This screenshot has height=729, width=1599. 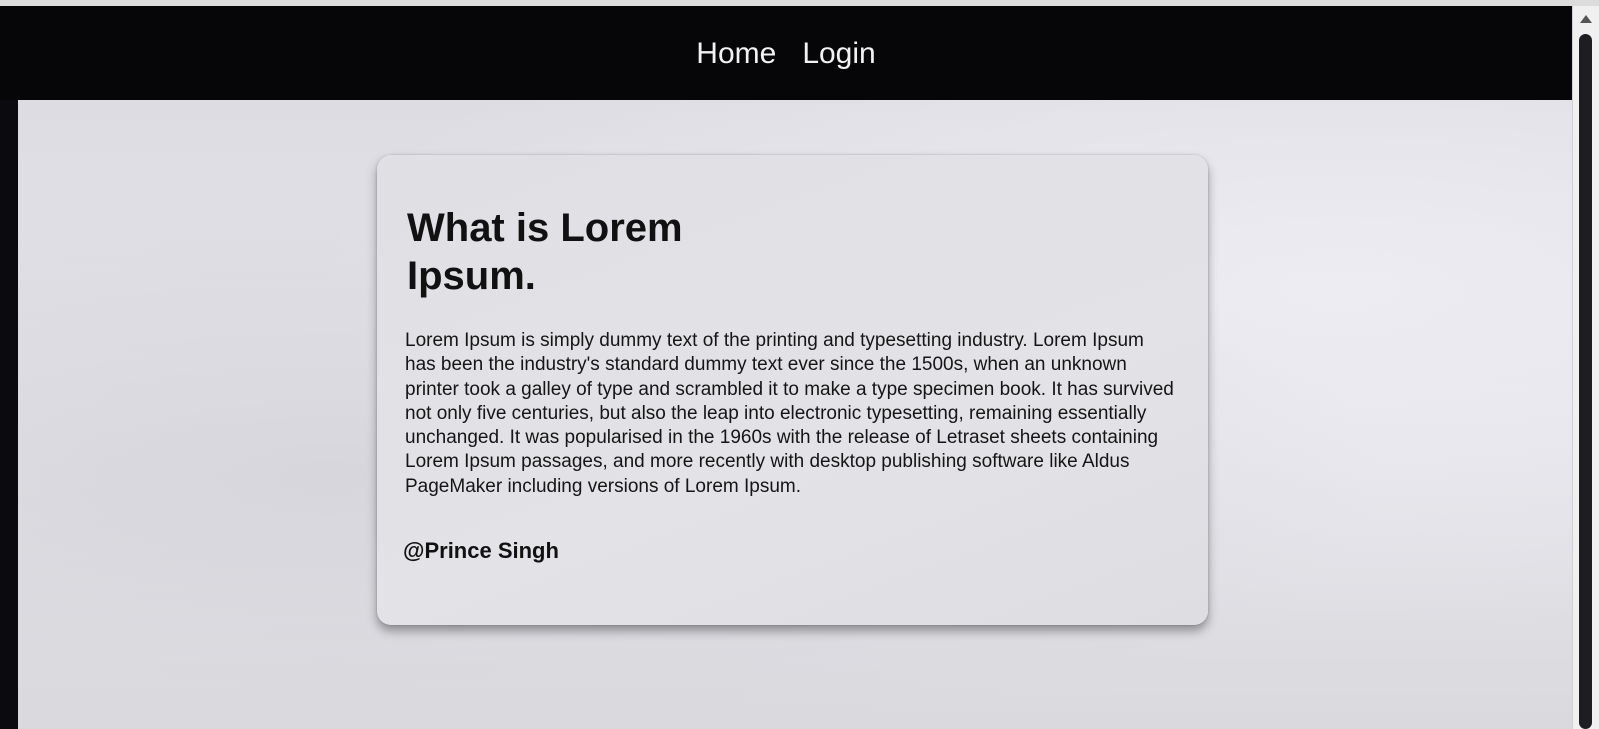 What do you see at coordinates (1585, 381) in the screenshot?
I see `scrollbar-thumb` at bounding box center [1585, 381].